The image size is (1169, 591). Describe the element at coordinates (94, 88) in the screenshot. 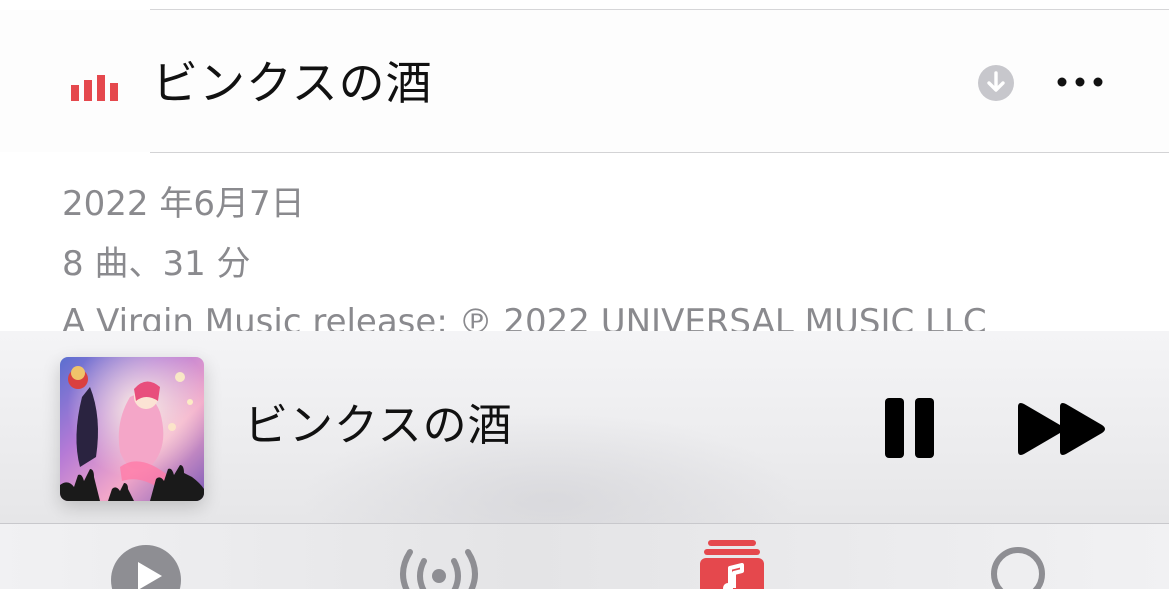

I see `equalizer-icon` at that location.